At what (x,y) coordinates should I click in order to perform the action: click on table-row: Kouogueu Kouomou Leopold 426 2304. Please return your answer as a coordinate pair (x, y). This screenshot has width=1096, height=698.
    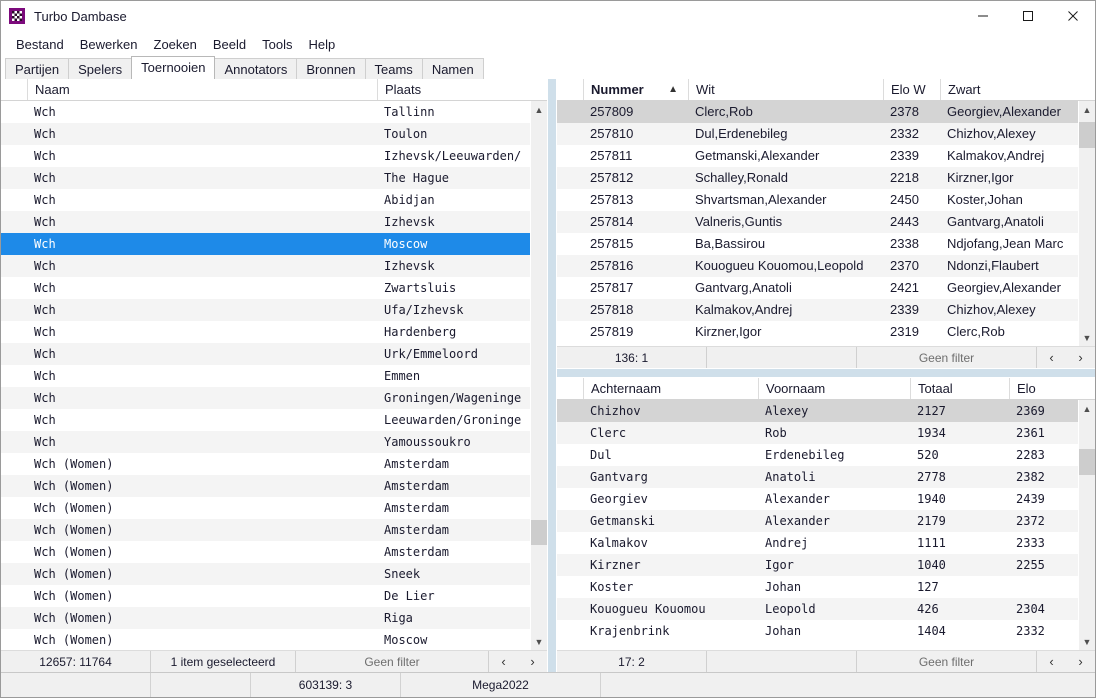
    Looking at the image, I should click on (817, 609).